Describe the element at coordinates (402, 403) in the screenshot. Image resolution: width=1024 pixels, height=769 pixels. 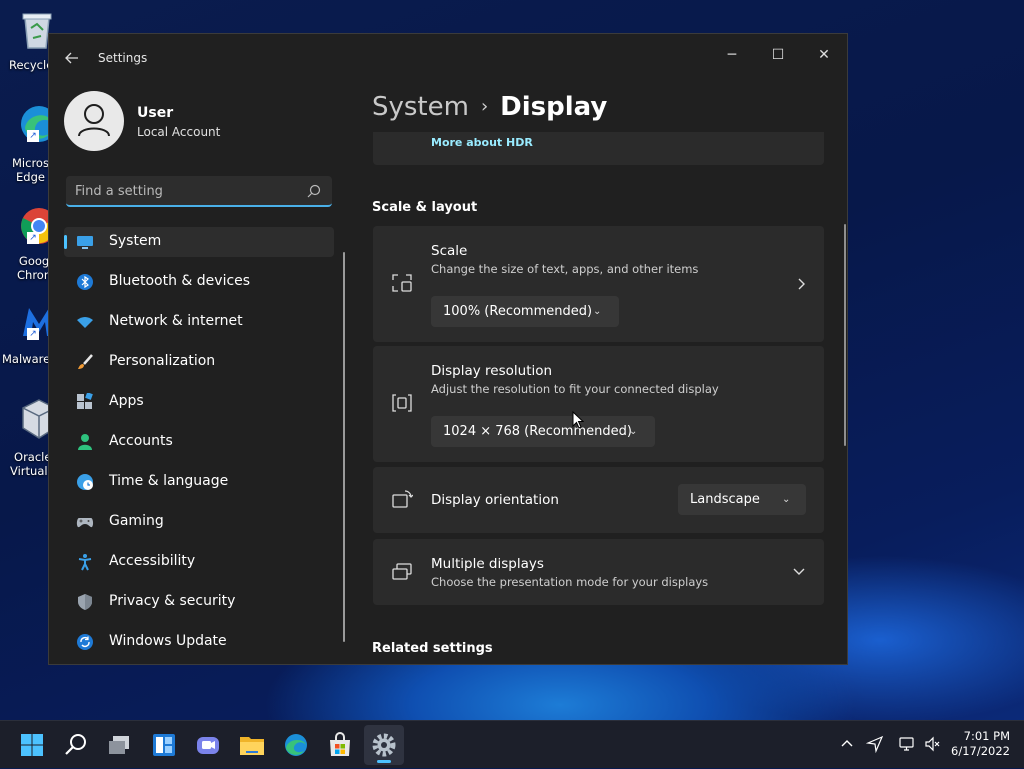
I see `resolution-icon` at that location.